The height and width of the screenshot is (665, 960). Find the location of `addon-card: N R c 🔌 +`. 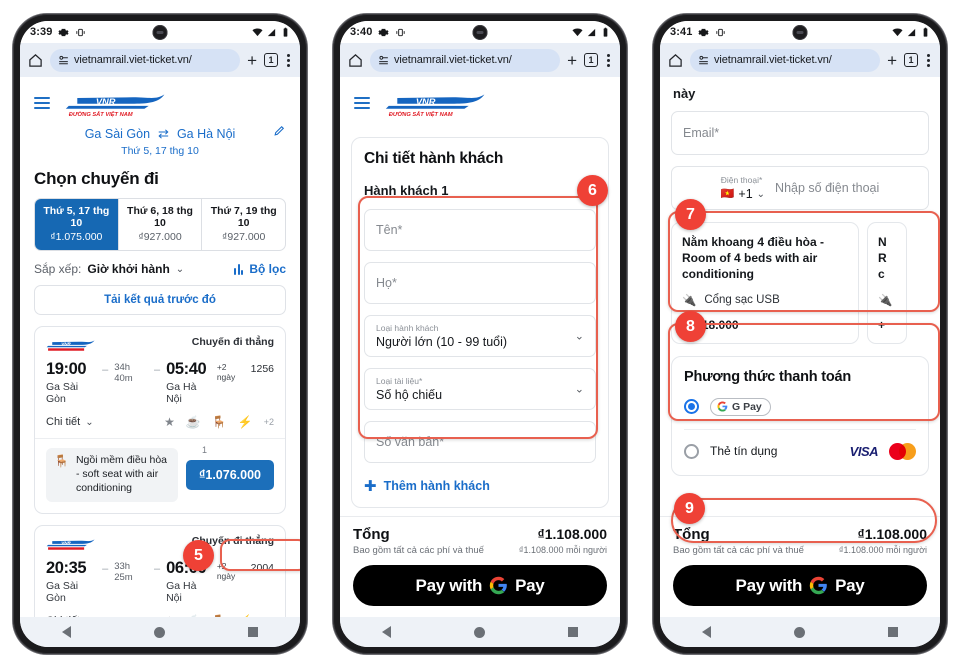

addon-card: N R c 🔌 + is located at coordinates (887, 283).